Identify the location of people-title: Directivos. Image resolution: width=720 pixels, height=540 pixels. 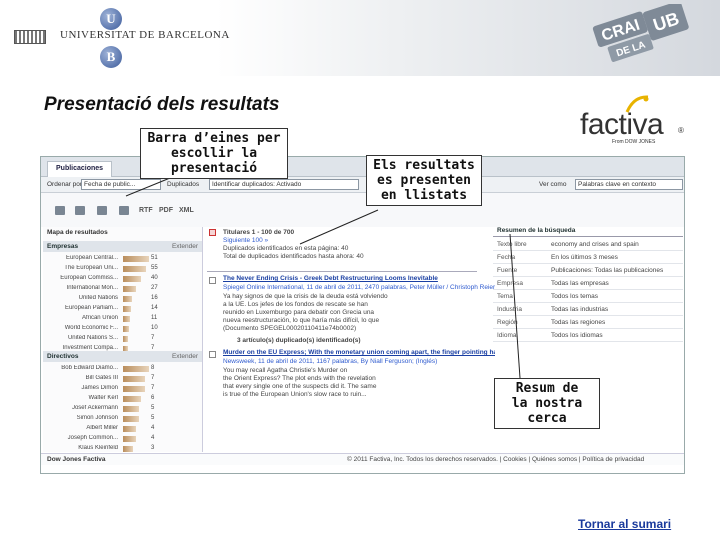
(63, 356).